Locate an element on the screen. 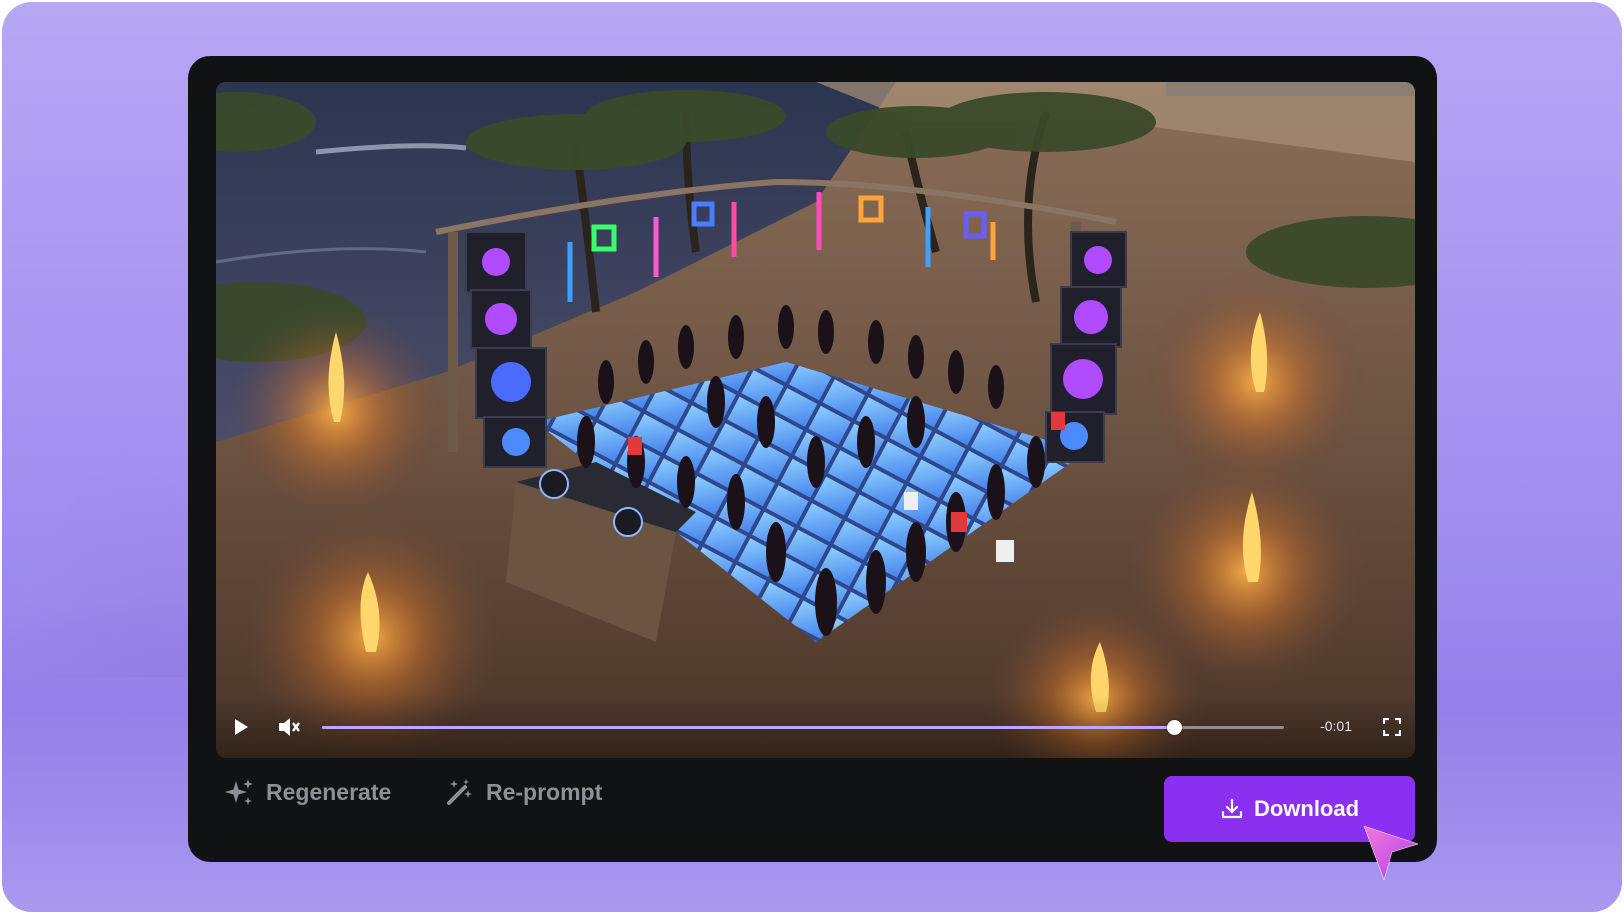  reprompt-button: Re-prompt is located at coordinates (524, 792).